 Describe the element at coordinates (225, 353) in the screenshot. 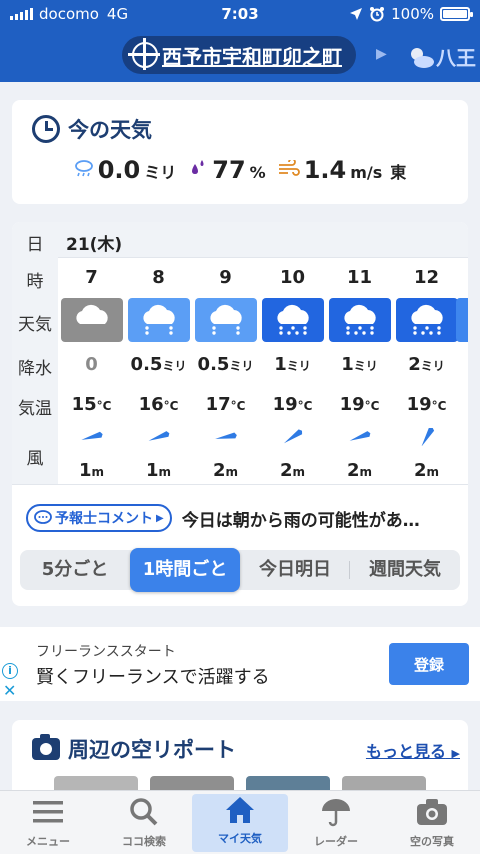

I see `hour-column: 9 0.5ミリ 17°C 2m` at that location.